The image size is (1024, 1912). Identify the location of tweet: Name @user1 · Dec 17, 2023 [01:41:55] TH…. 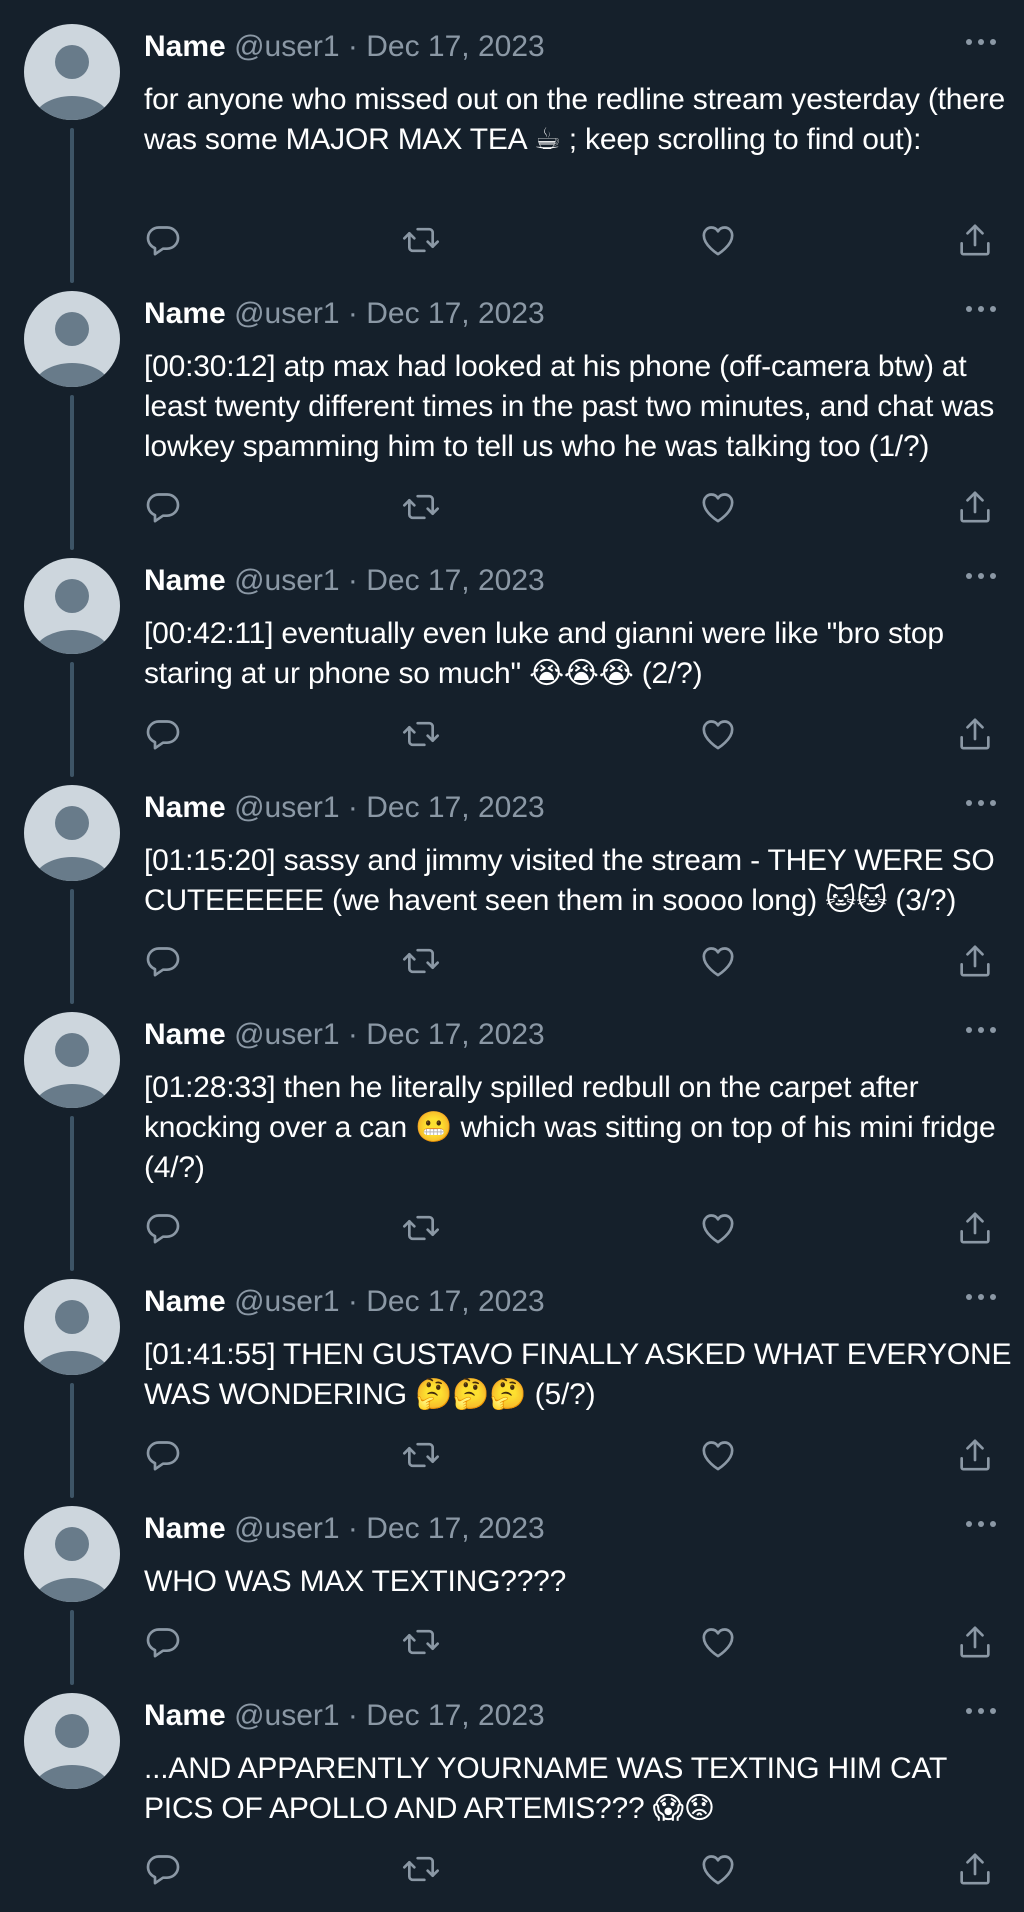
(512, 1376).